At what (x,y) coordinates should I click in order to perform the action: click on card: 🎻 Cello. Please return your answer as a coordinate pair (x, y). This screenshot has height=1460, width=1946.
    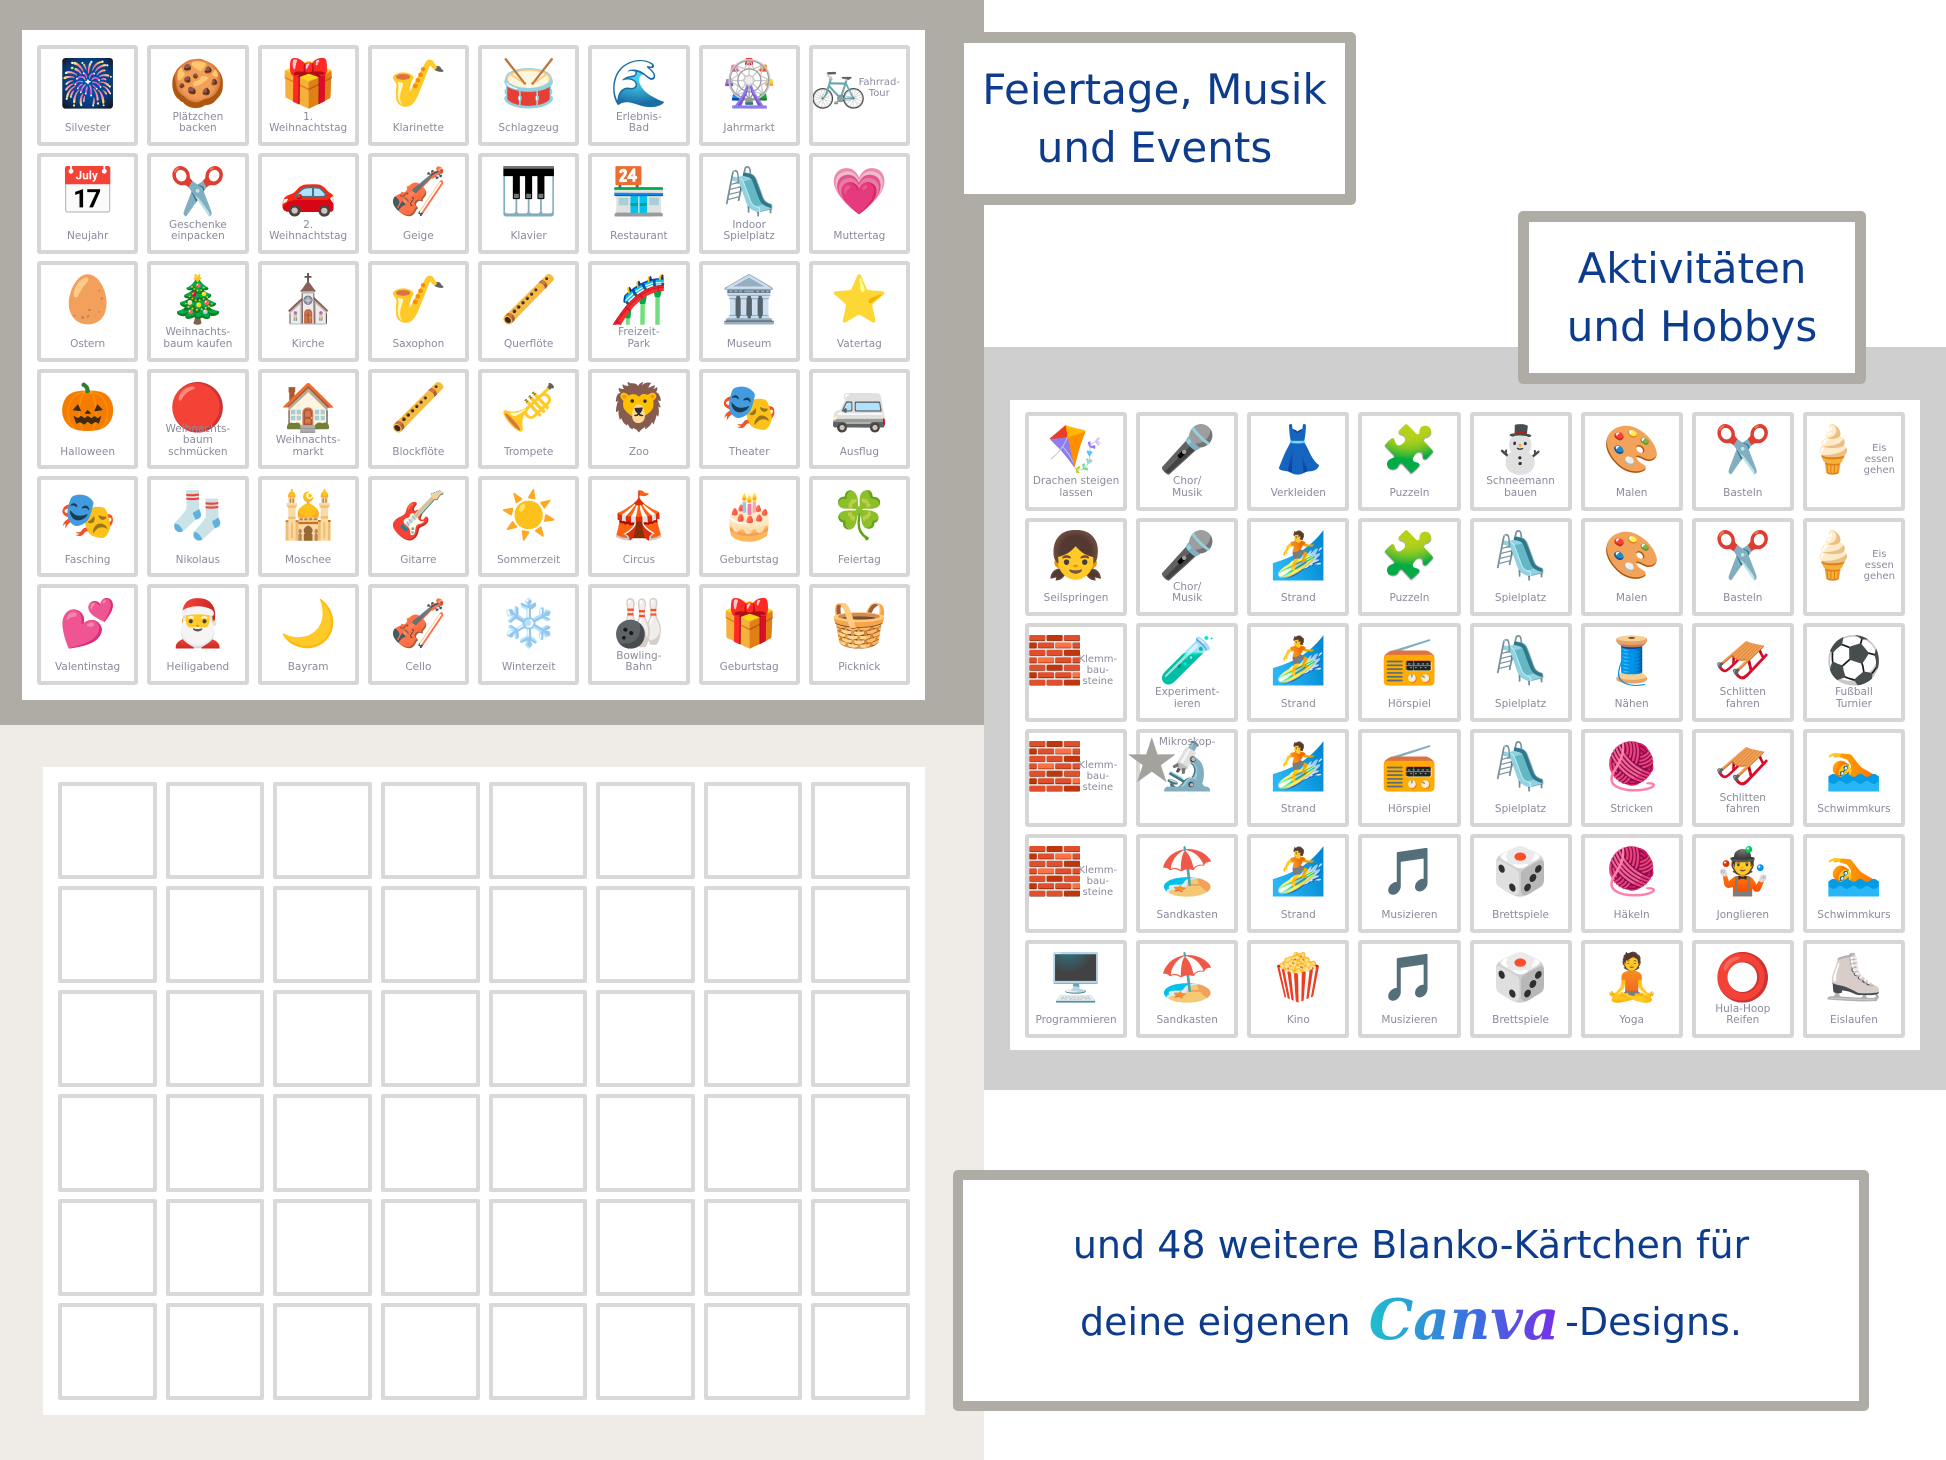
    Looking at the image, I should click on (418, 634).